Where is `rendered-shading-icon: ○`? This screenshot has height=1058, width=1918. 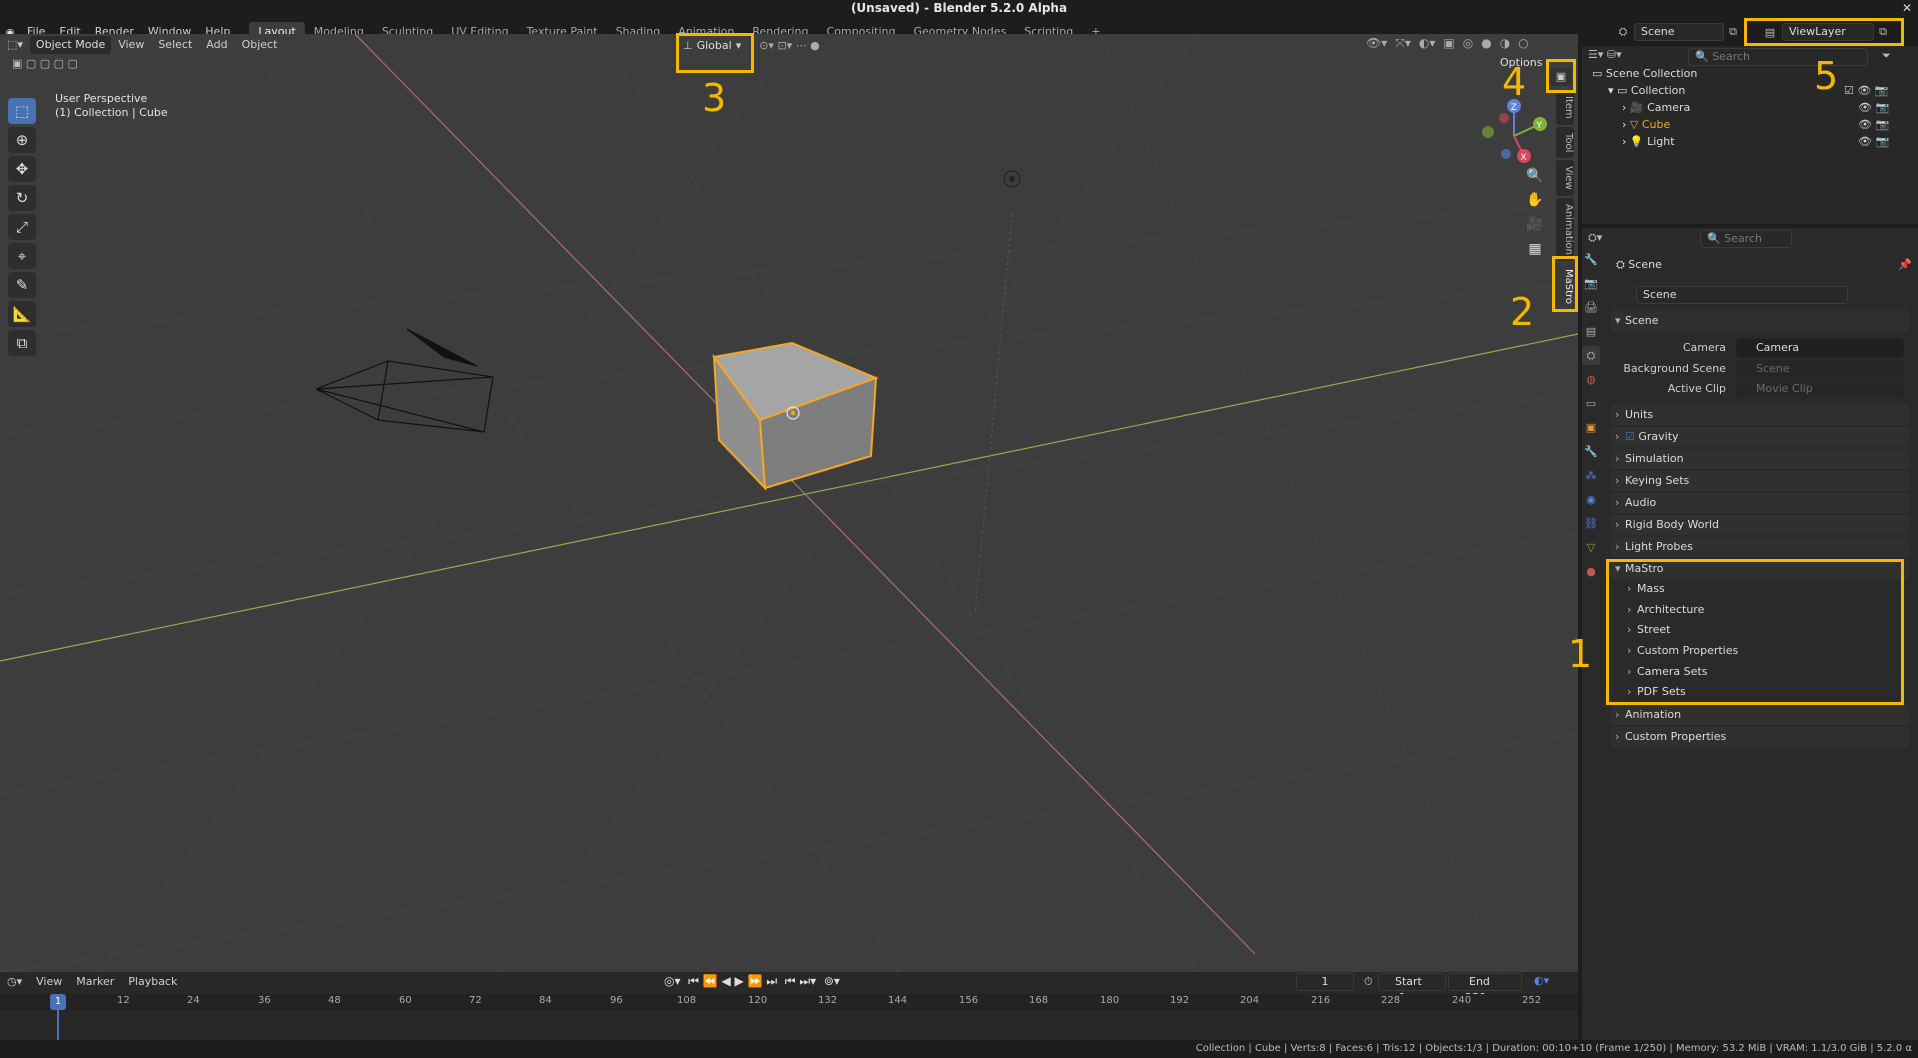 rendered-shading-icon: ○ is located at coordinates (1523, 43).